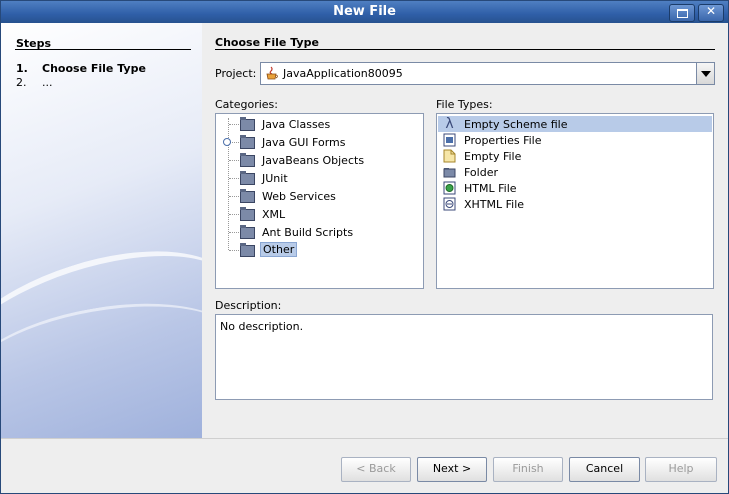 The height and width of the screenshot is (494, 729). What do you see at coordinates (318, 178) in the screenshot?
I see `category-item: JUnit` at bounding box center [318, 178].